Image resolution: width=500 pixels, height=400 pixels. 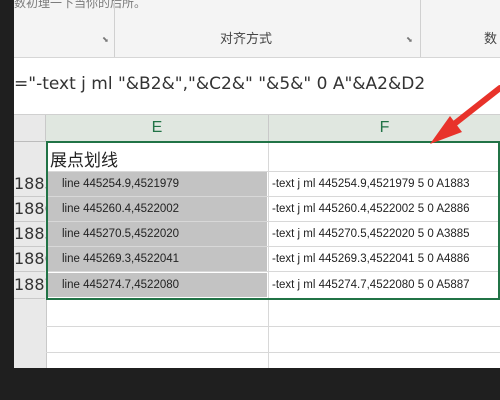 What do you see at coordinates (157, 234) in the screenshot?
I see `cell-e: line 445270.5,4522020` at bounding box center [157, 234].